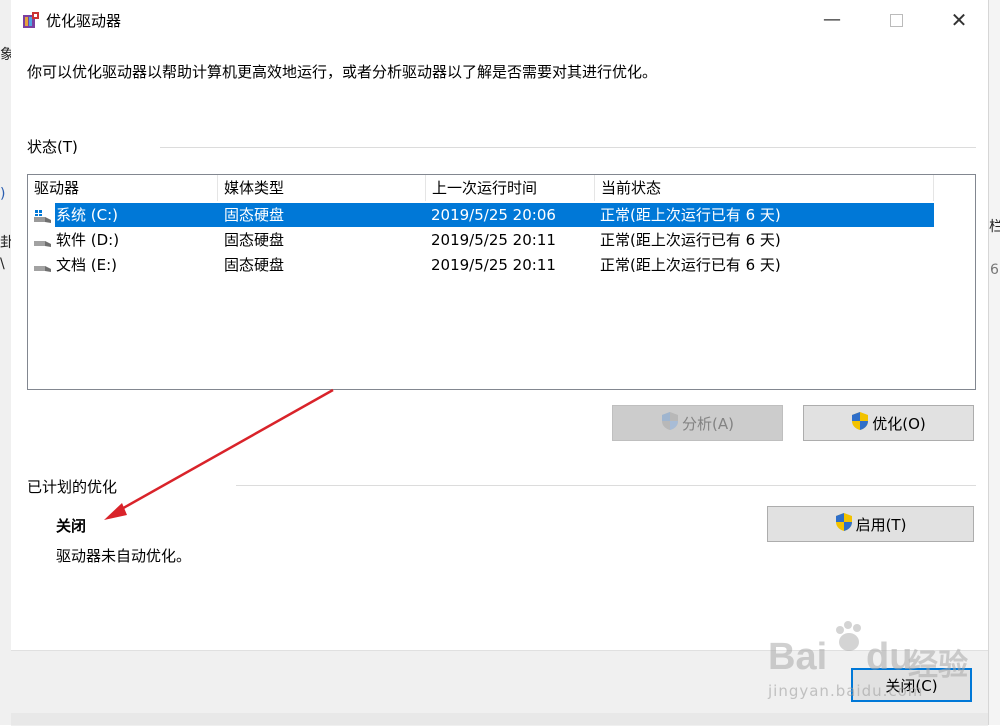 Image resolution: width=1000 pixels, height=726 pixels. I want to click on watermark-brand: Bai, so click(798, 657).